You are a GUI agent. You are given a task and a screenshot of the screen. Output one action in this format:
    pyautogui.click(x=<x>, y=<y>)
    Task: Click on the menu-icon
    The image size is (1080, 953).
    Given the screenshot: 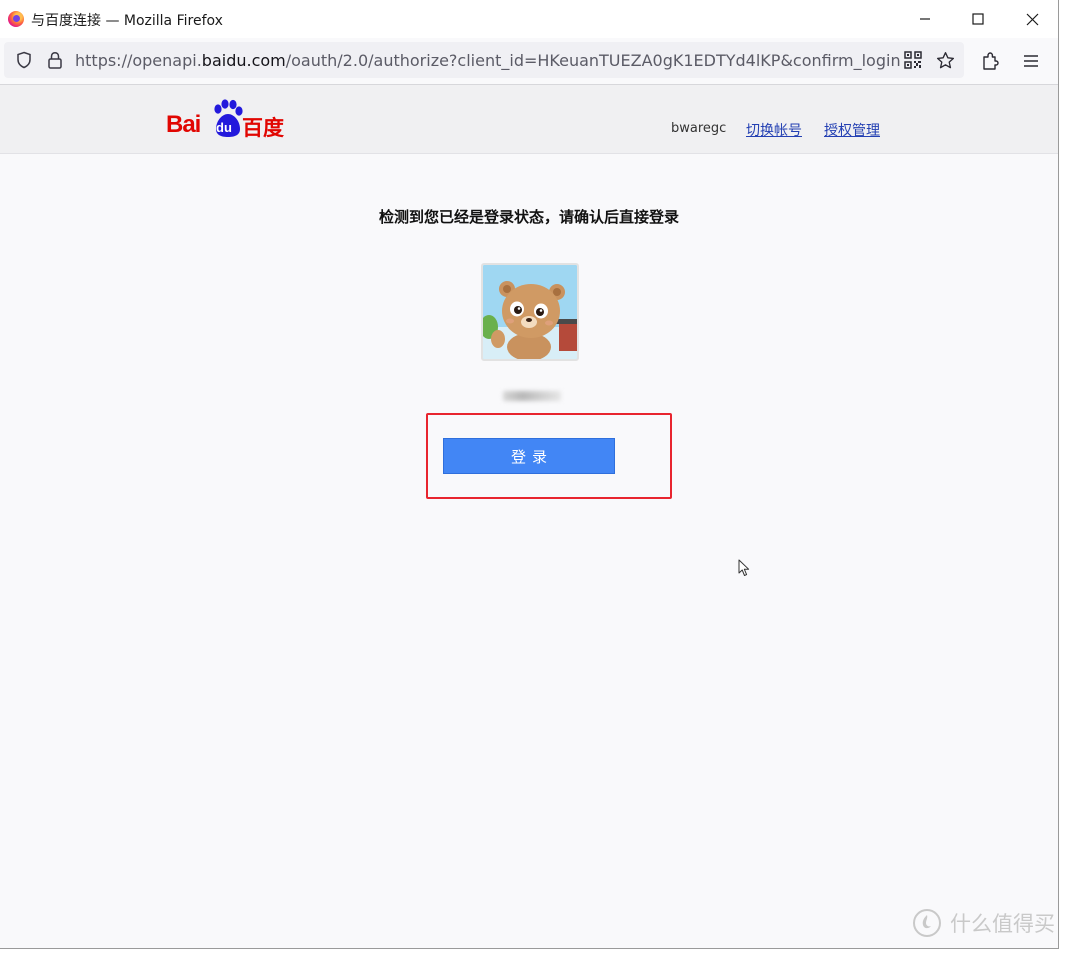 What is the action you would take?
    pyautogui.click(x=1031, y=61)
    